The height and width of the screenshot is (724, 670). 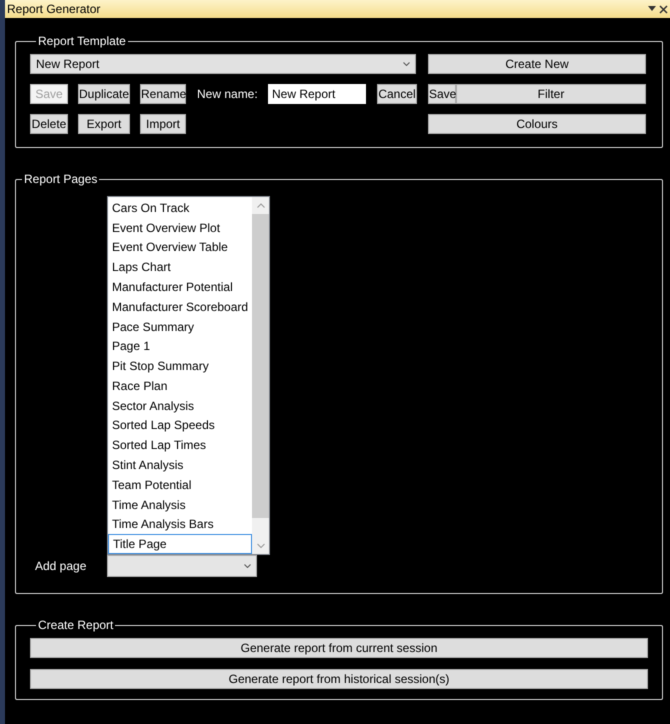 What do you see at coordinates (180, 406) in the screenshot?
I see `page-list-item: Sector Analysis` at bounding box center [180, 406].